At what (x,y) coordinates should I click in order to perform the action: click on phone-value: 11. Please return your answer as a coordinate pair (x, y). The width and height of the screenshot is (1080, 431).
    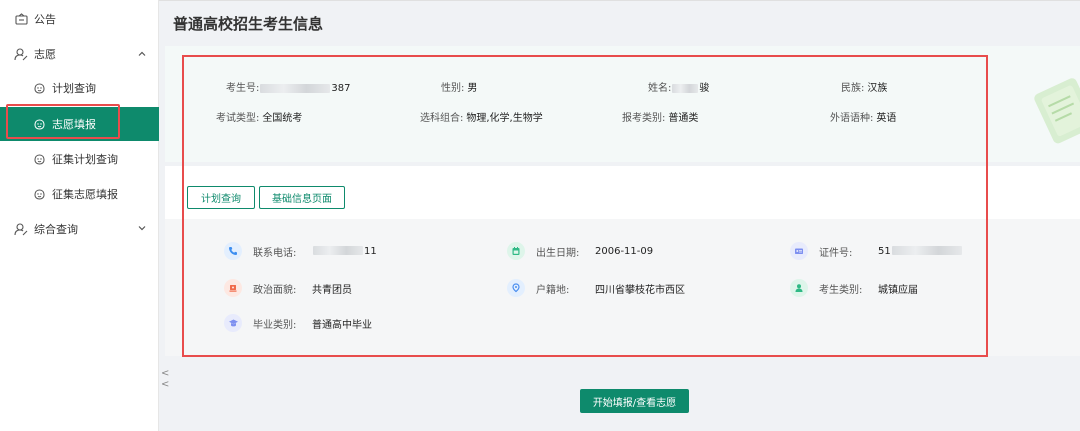
    Looking at the image, I should click on (344, 251).